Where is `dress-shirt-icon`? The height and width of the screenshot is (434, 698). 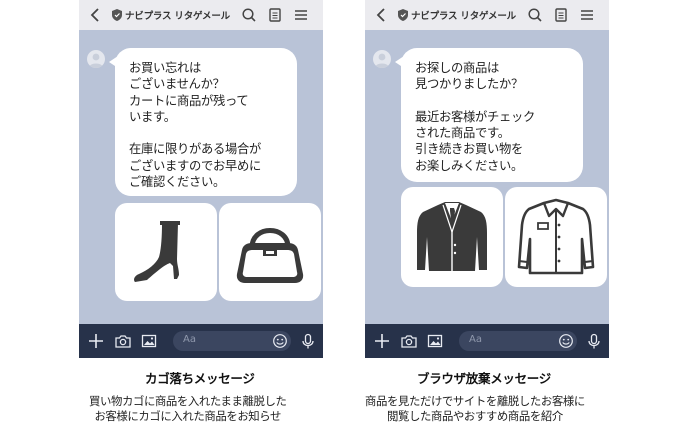 dress-shirt-icon is located at coordinates (556, 236).